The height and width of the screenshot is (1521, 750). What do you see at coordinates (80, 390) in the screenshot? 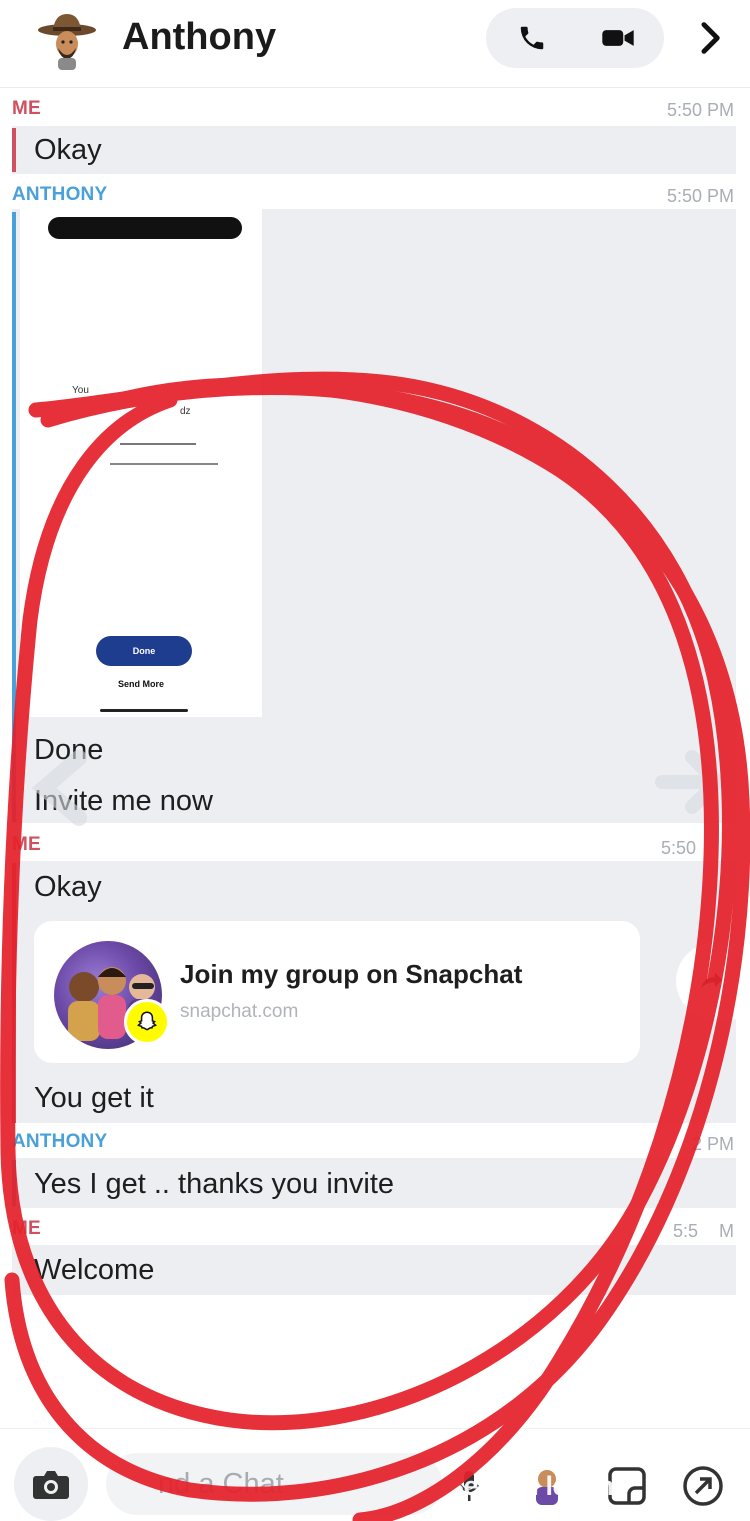
I see `attachment-text: You` at bounding box center [80, 390].